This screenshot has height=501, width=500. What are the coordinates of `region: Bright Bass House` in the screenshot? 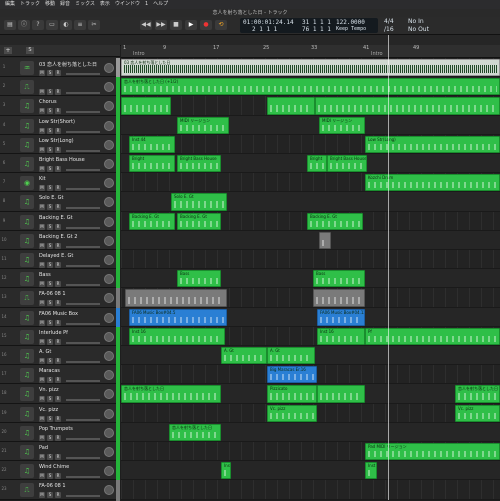 It's located at (347, 164).